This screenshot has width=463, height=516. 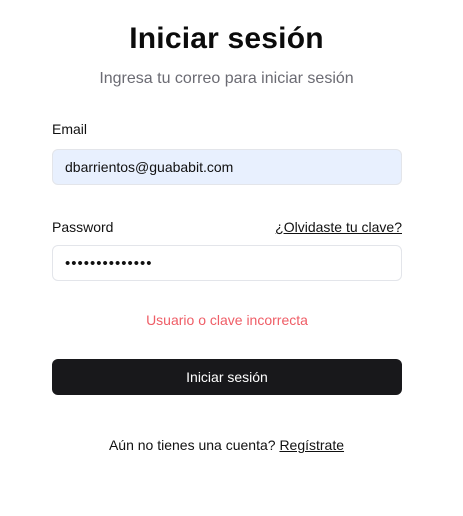 What do you see at coordinates (194, 445) in the screenshot?
I see `signup-prompt: Aún no tienes una cuenta?` at bounding box center [194, 445].